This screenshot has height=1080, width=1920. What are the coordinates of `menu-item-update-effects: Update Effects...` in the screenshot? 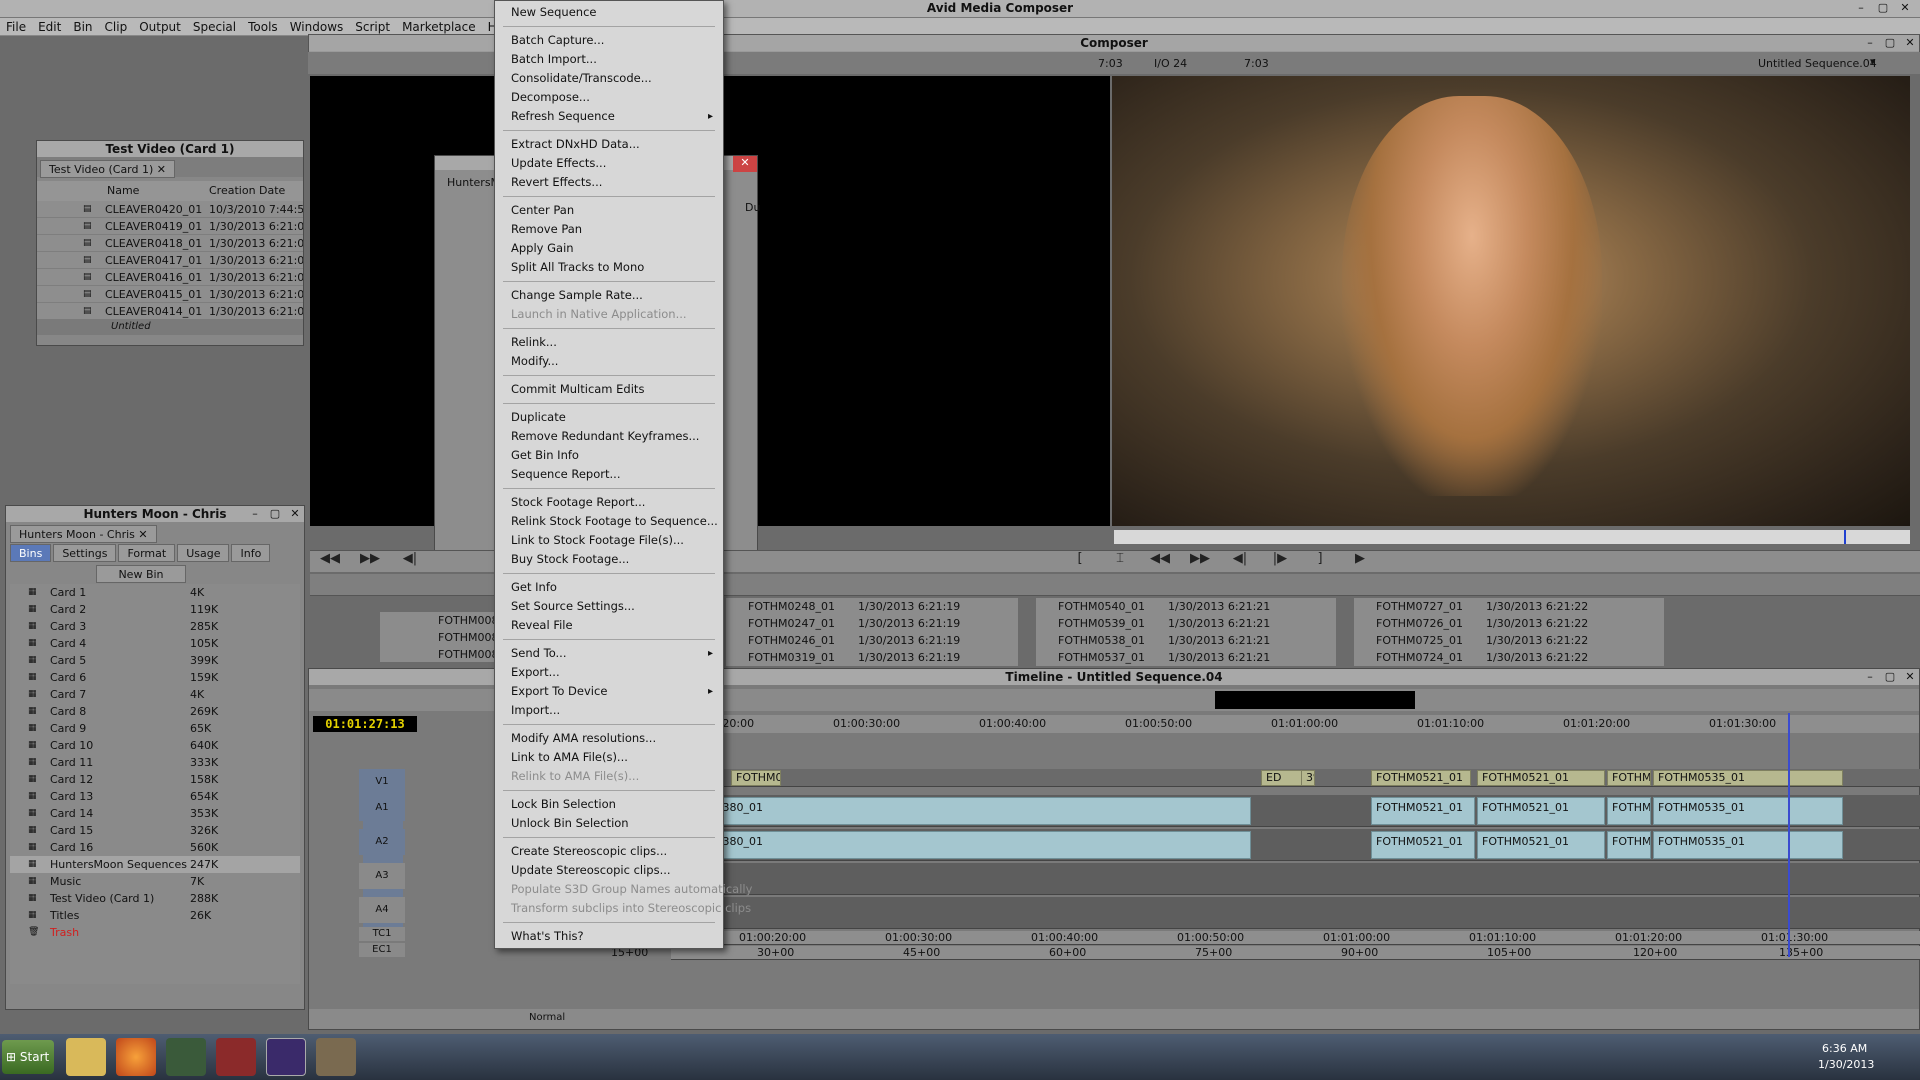 It's located at (609, 163).